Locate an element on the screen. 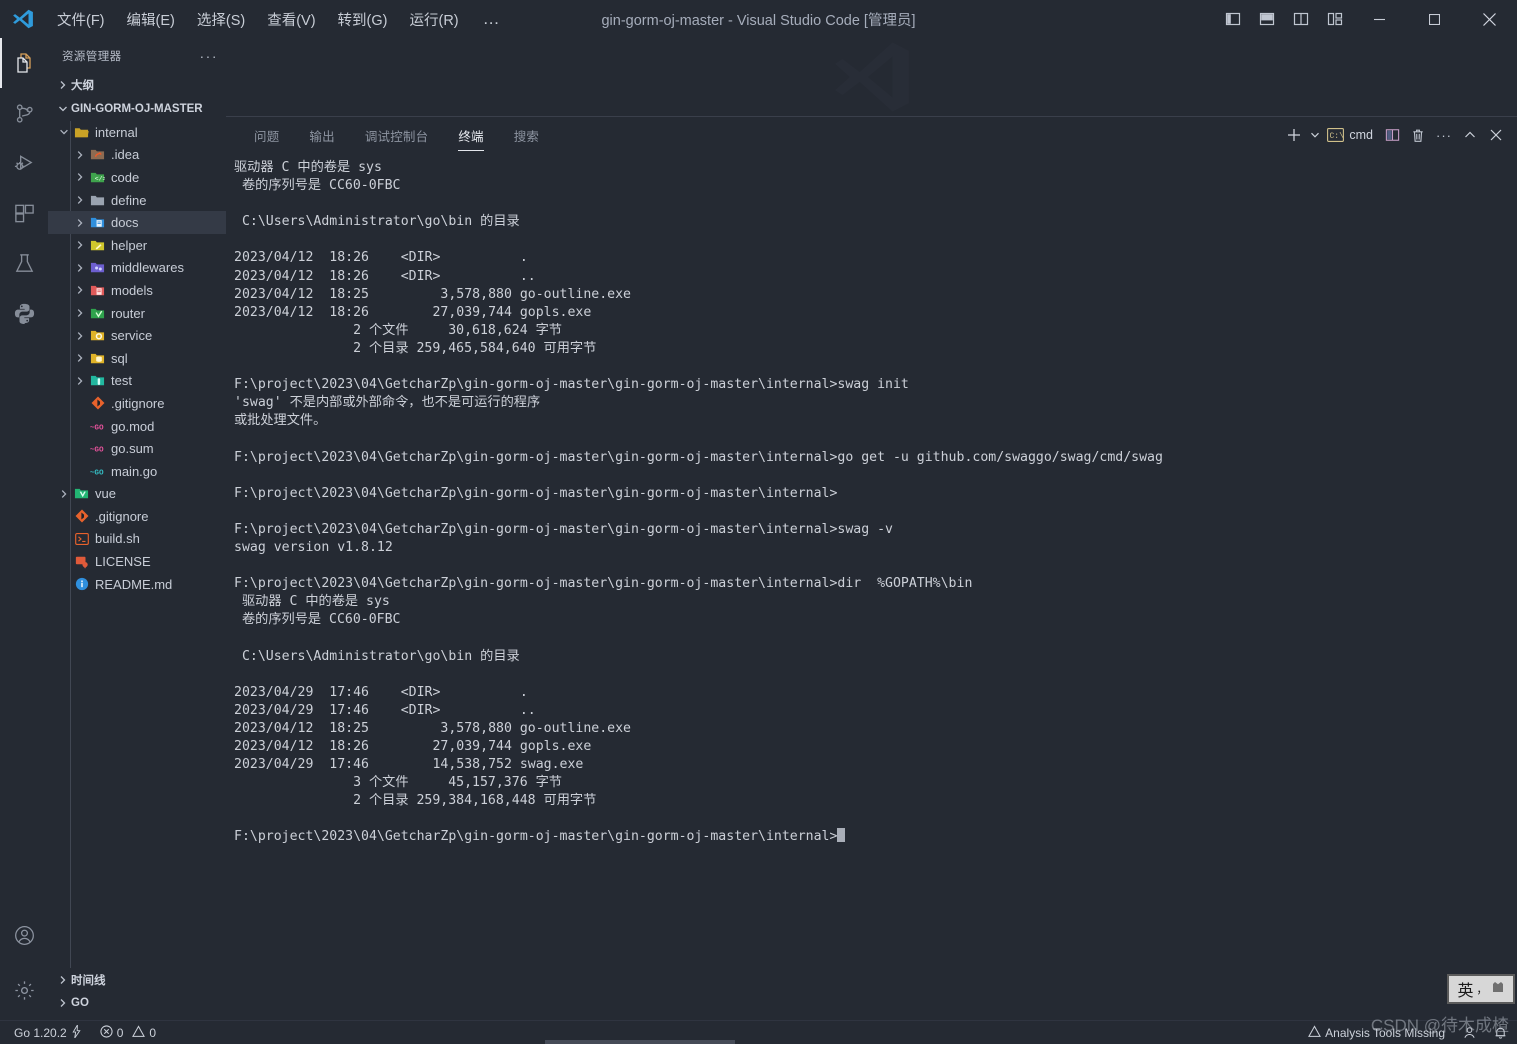 The height and width of the screenshot is (1044, 1517). activitybar-item-source-control is located at coordinates (24, 113).